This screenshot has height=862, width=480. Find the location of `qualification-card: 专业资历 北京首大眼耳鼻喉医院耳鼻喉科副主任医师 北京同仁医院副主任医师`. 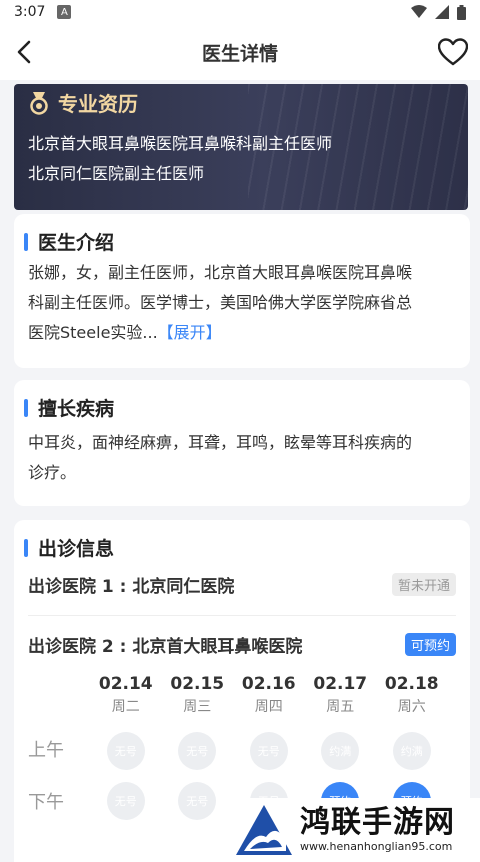

qualification-card: 专业资历 北京首大眼耳鼻喉医院耳鼻喉科副主任医师 北京同仁医院副主任医师 is located at coordinates (241, 147).